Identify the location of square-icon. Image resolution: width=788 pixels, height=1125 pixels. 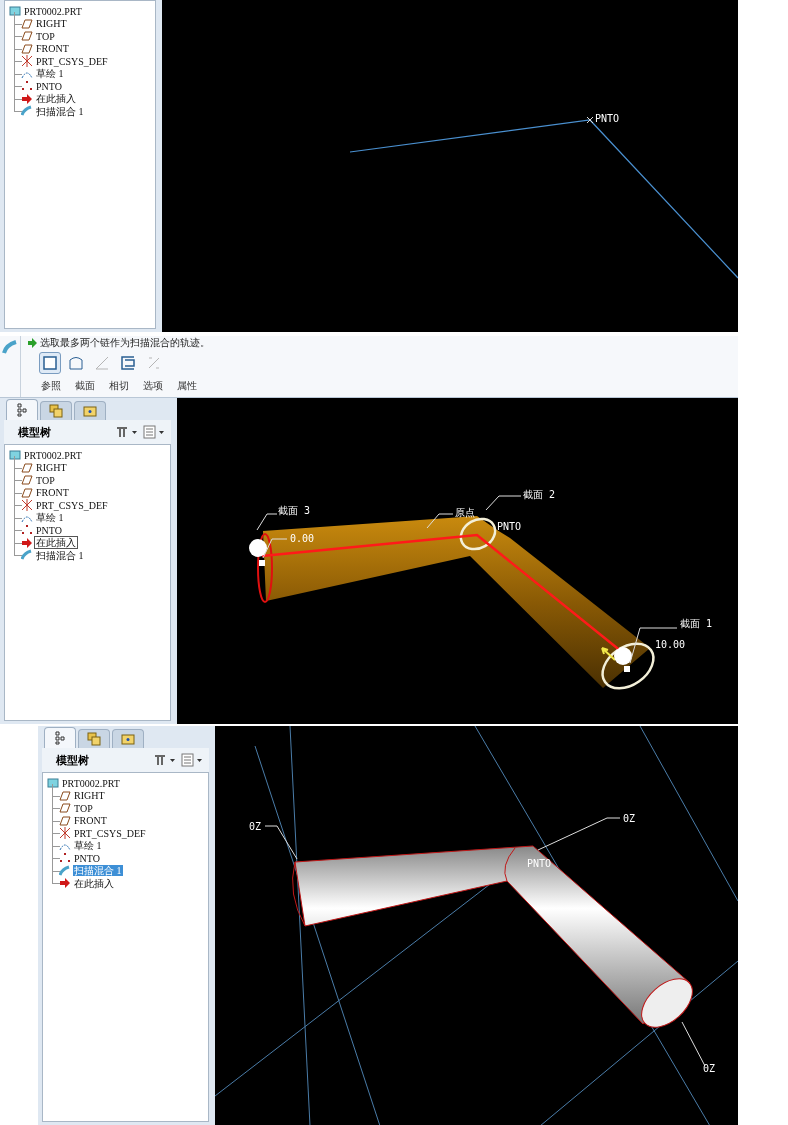
(50, 363).